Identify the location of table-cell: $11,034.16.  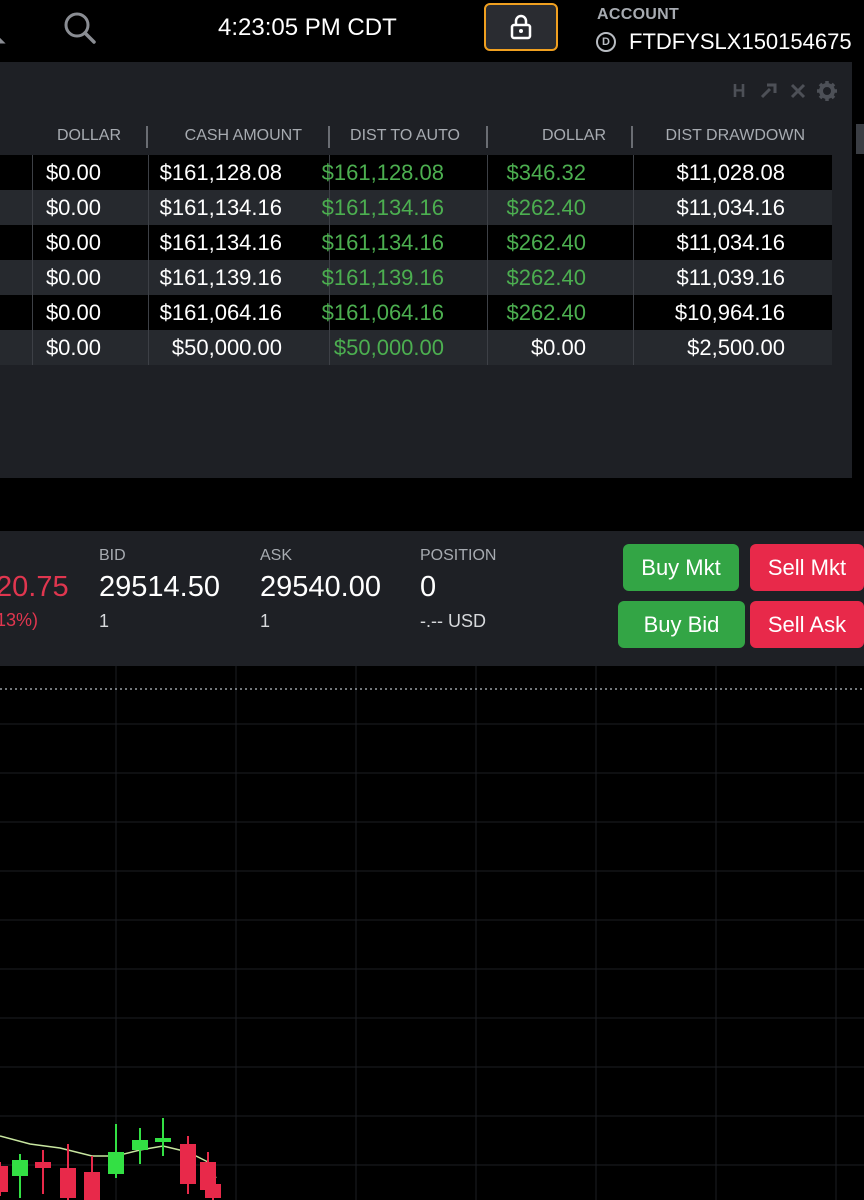
(730, 207).